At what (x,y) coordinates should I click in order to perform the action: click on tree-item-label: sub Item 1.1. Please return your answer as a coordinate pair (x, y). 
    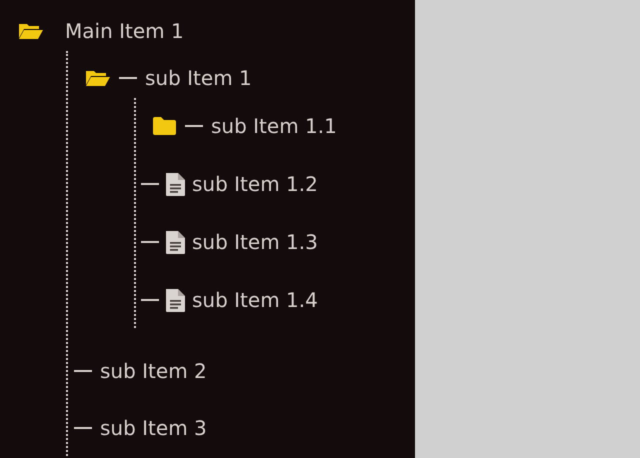
    Looking at the image, I should click on (274, 126).